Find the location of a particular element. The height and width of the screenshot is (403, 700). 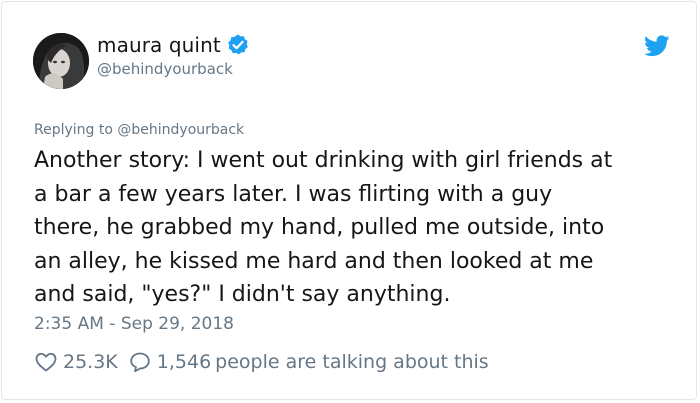

replying-to-line: Replying to @behindyourback is located at coordinates (139, 130).